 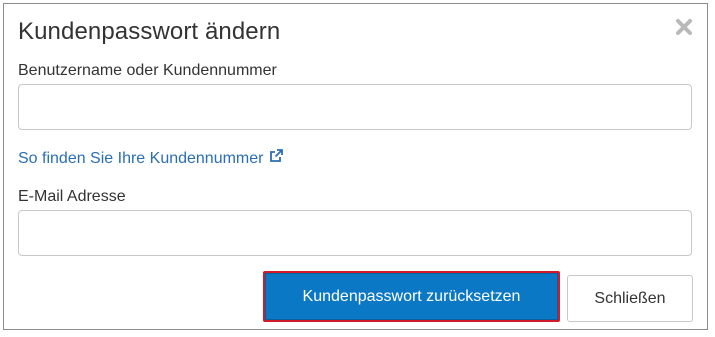 I want to click on email-label: E-Mail Adresse, so click(x=72, y=196).